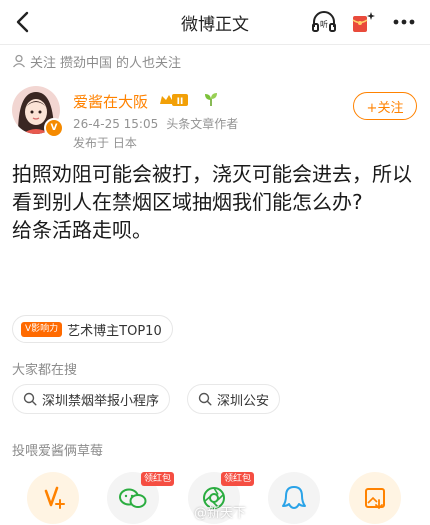  I want to click on user-icon, so click(19, 61).